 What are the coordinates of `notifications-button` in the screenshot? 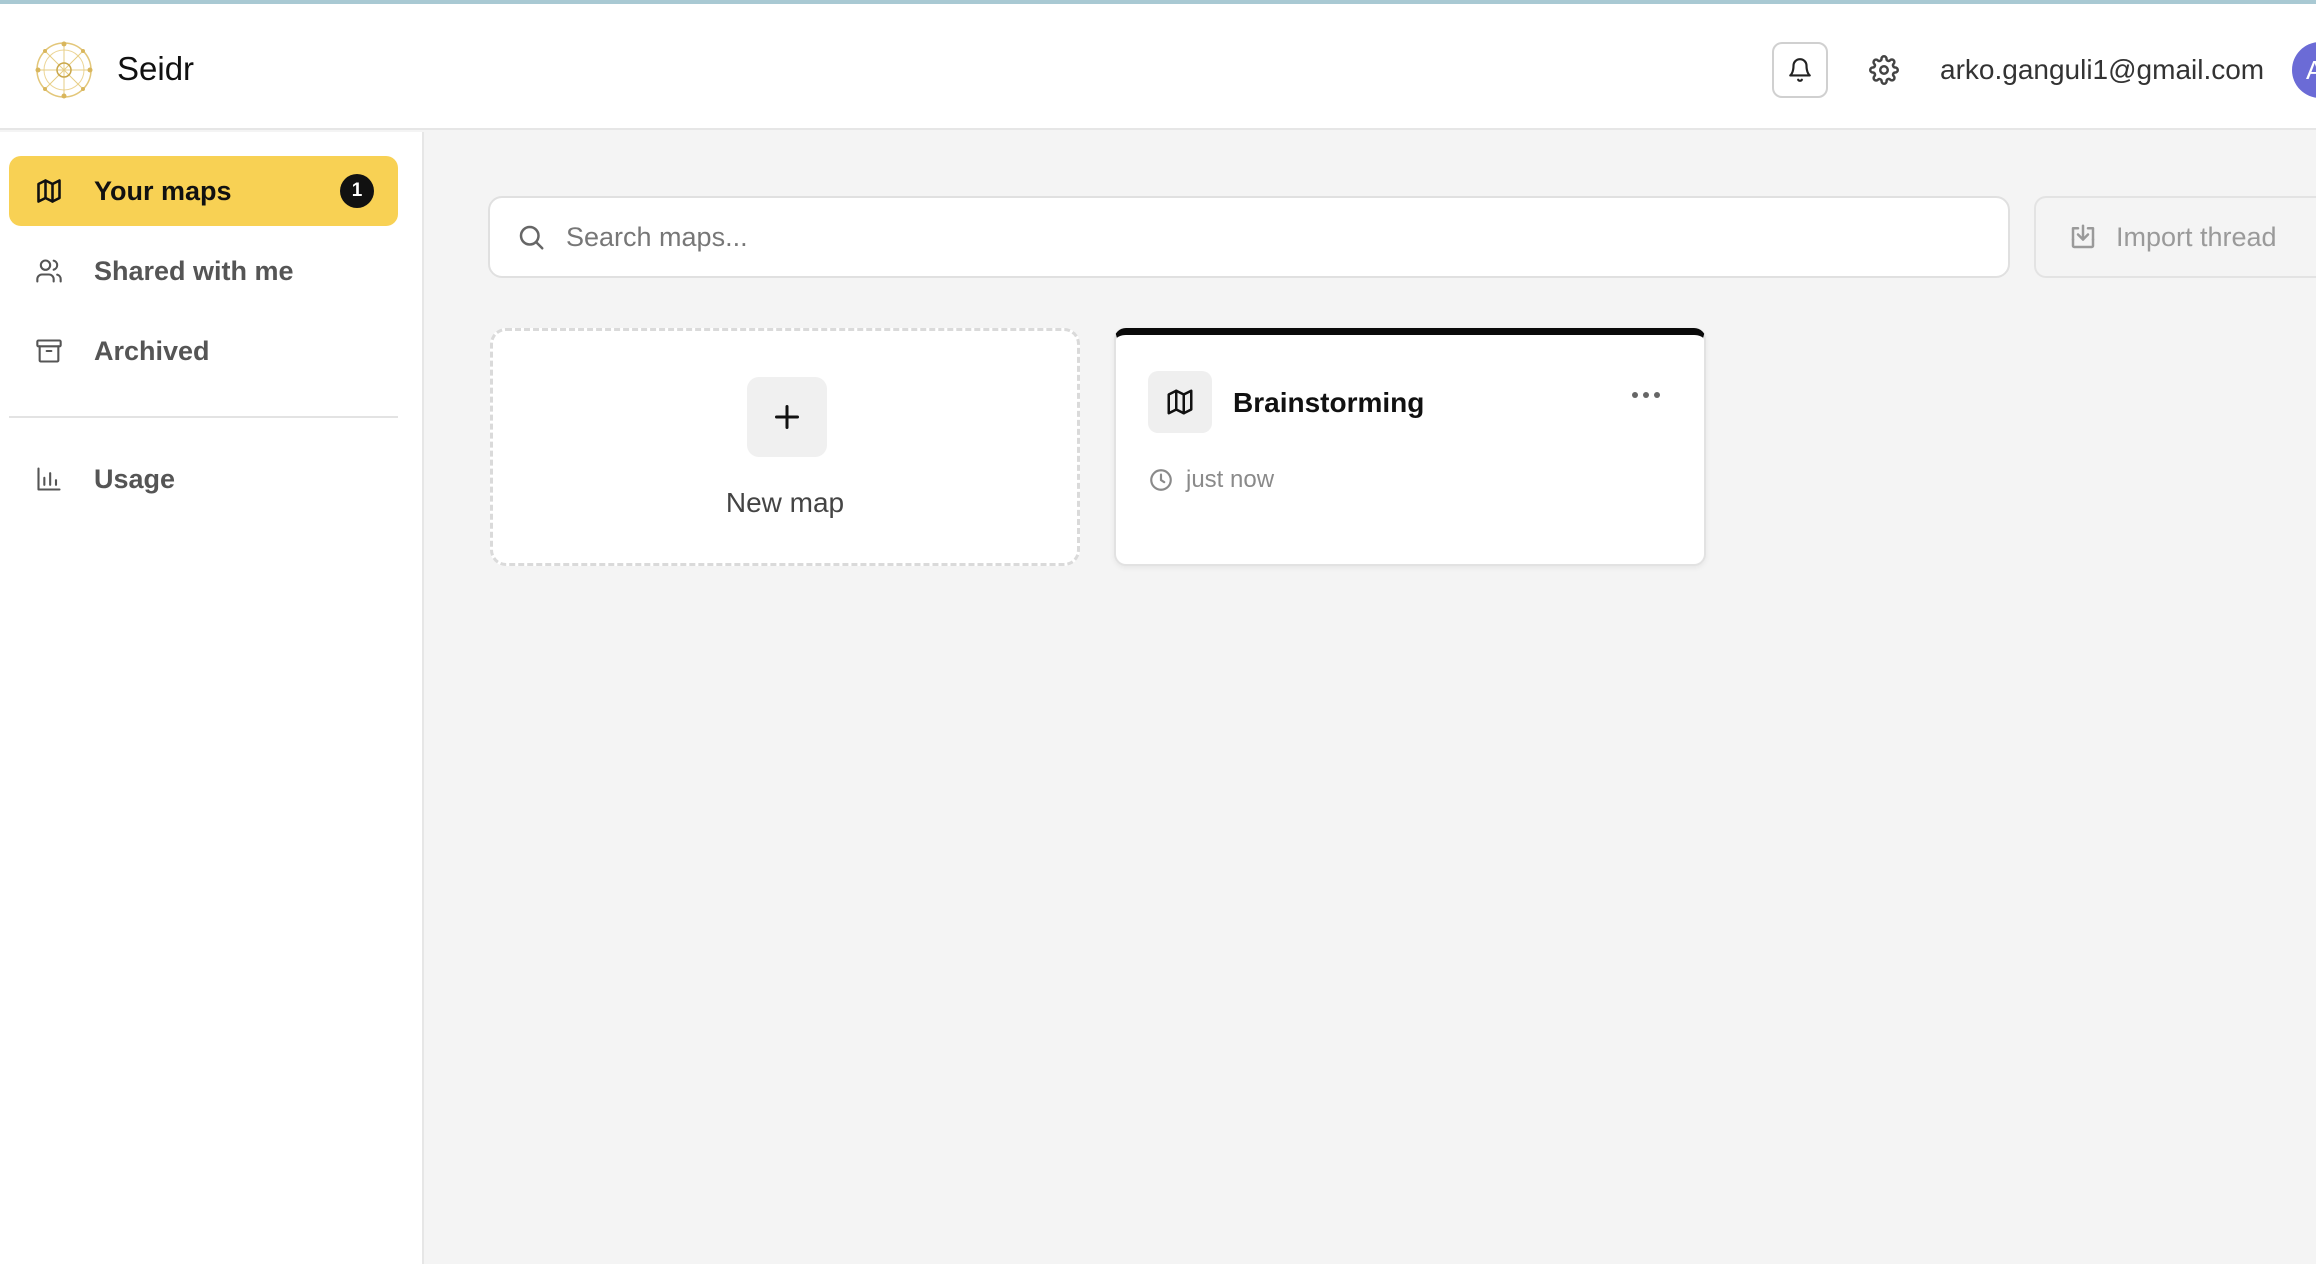 It's located at (1800, 70).